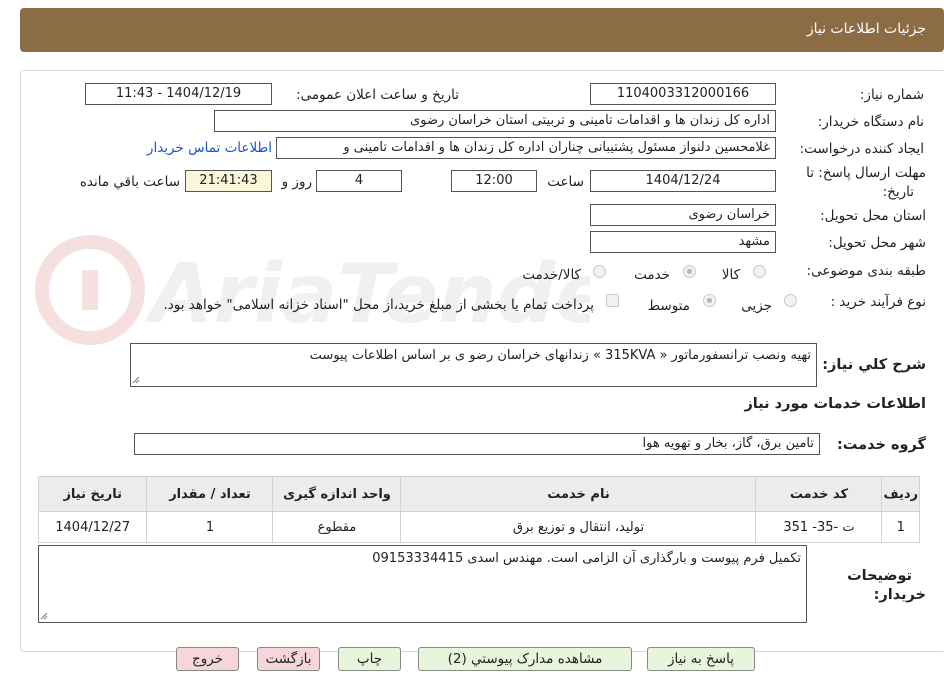  Describe the element at coordinates (482, 30) in the screenshot. I see `page-header: جزئیات اطلاعات نیاز` at that location.